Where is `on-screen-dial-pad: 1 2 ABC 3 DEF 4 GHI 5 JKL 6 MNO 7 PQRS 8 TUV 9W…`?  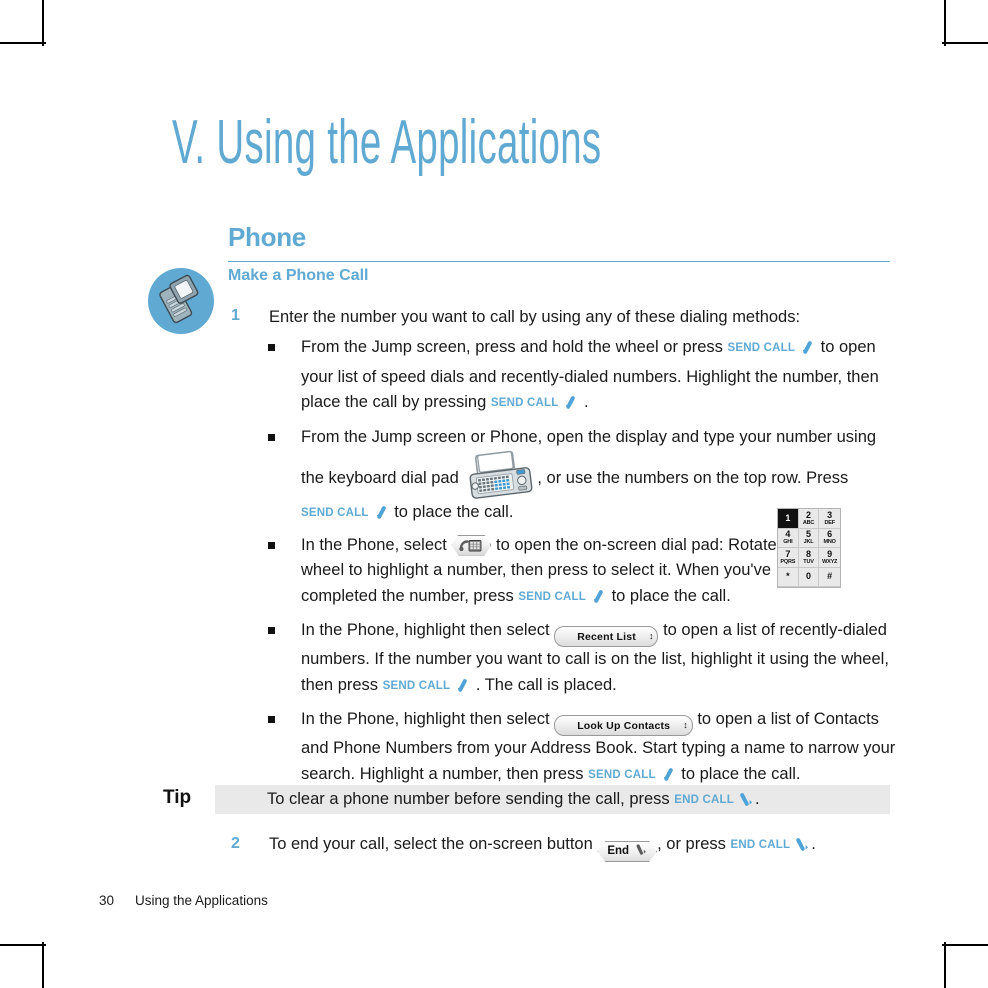
on-screen-dial-pad: 1 2 ABC 3 DEF 4 GHI 5 JKL 6 MNO 7 PQRS 8 TUV 9W… is located at coordinates (809, 548).